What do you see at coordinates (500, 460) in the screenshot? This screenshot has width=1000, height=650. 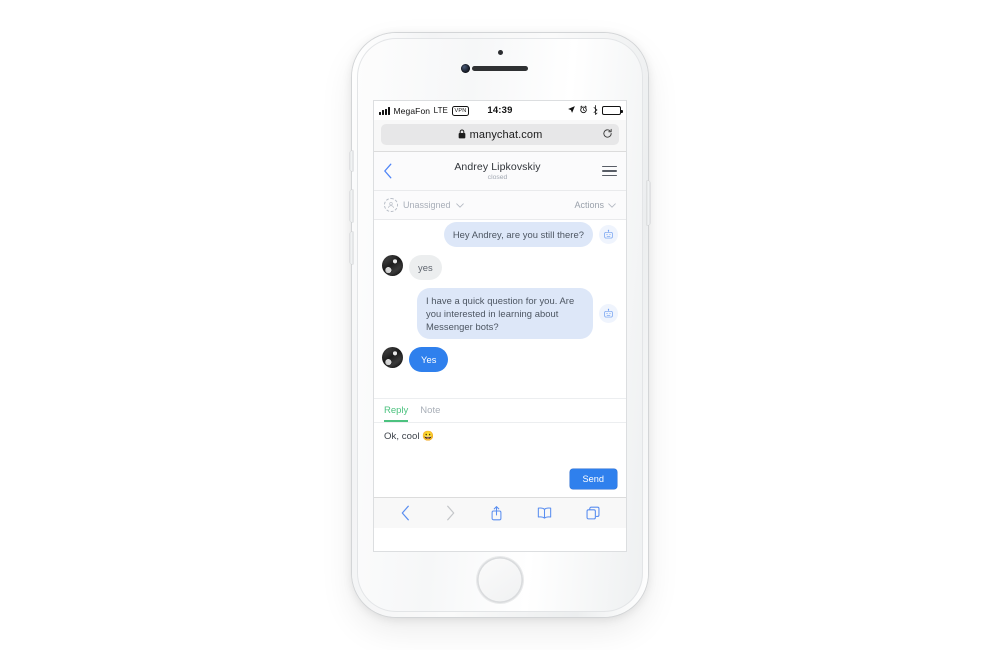 I see `compose-area: Ok, cool 😀 Send` at bounding box center [500, 460].